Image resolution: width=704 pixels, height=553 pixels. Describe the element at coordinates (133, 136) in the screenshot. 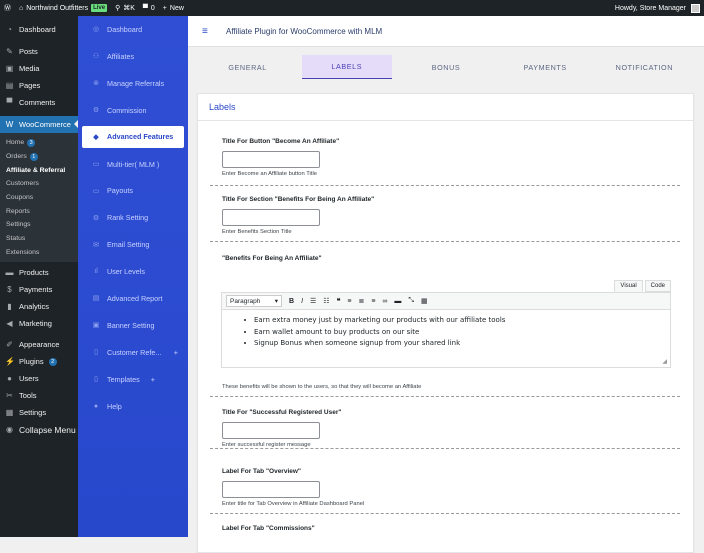

I see `plugin-nav-advanced-features: ◆ Advanced Features` at that location.